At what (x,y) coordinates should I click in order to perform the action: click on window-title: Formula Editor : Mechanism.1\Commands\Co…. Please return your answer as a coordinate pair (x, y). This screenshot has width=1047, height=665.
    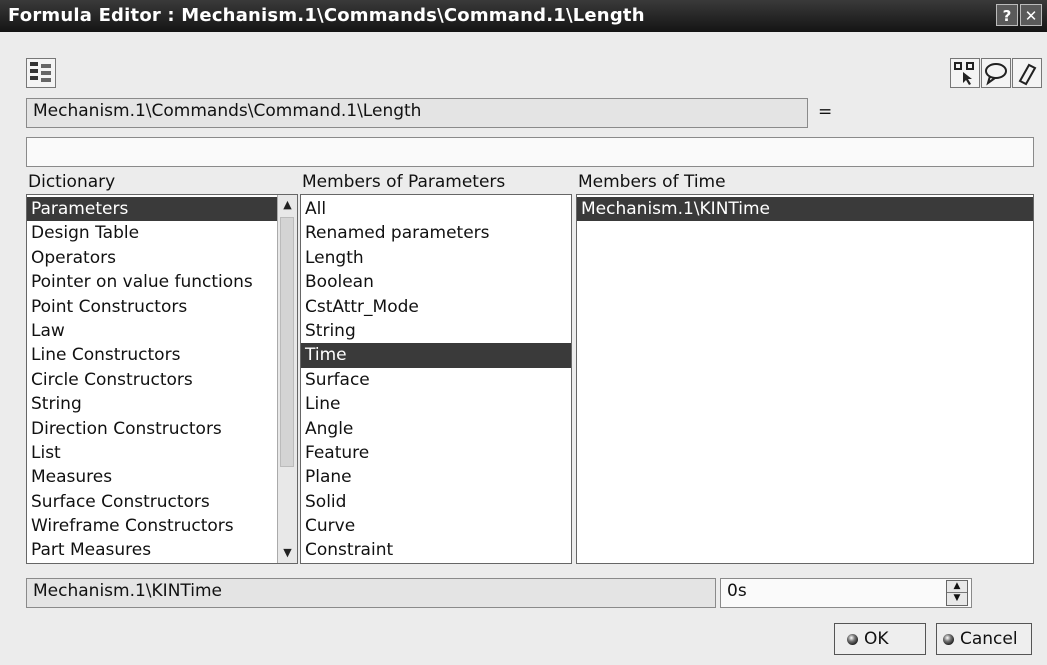
    Looking at the image, I should click on (326, 15).